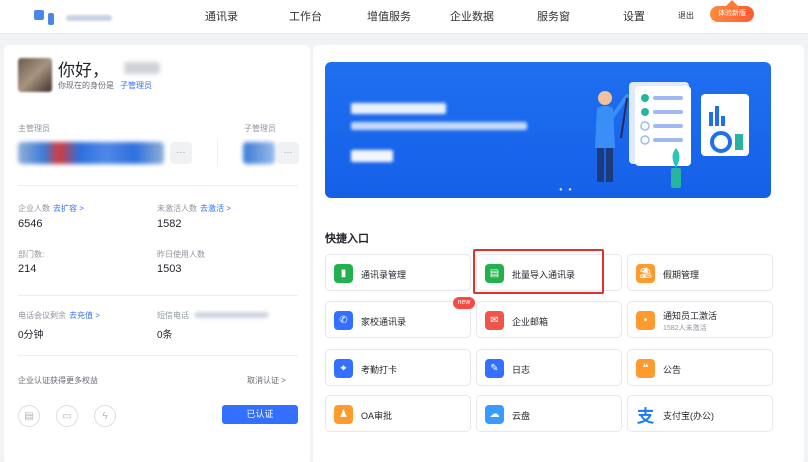 The image size is (808, 462). I want to click on quick-card-announcement: ❝ 公告, so click(700, 367).